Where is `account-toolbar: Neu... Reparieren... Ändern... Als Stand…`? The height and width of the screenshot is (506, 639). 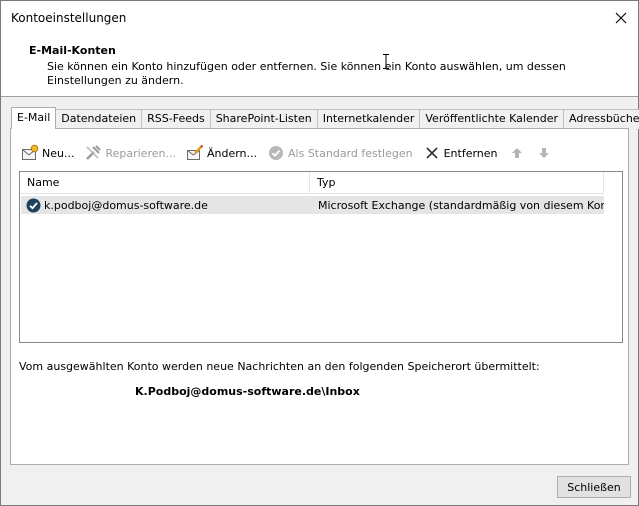 account-toolbar: Neu... Reparieren... Ändern... Als Stand… is located at coordinates (293, 153).